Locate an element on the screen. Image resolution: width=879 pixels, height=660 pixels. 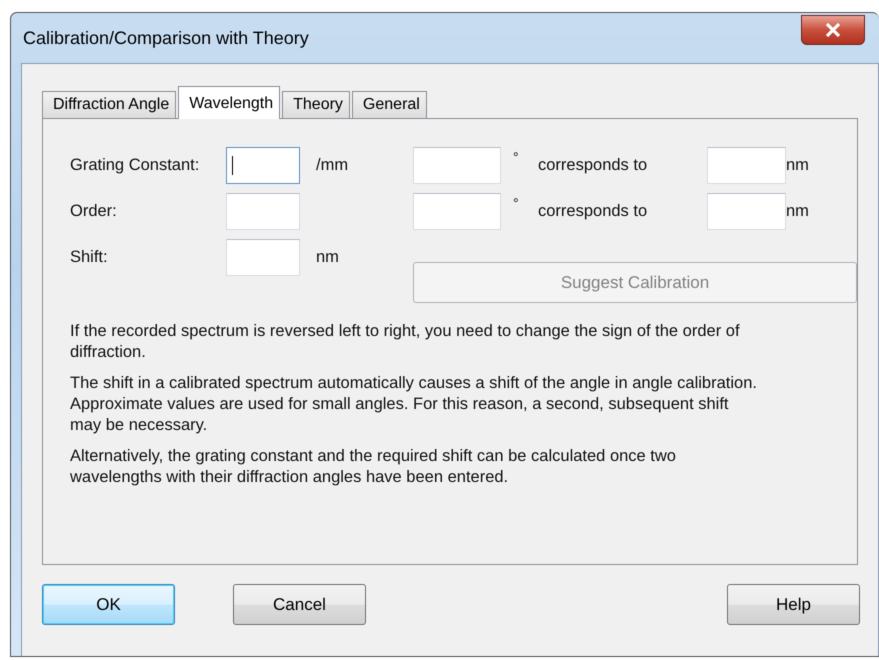
field-label: Grating Constant: is located at coordinates (135, 165).